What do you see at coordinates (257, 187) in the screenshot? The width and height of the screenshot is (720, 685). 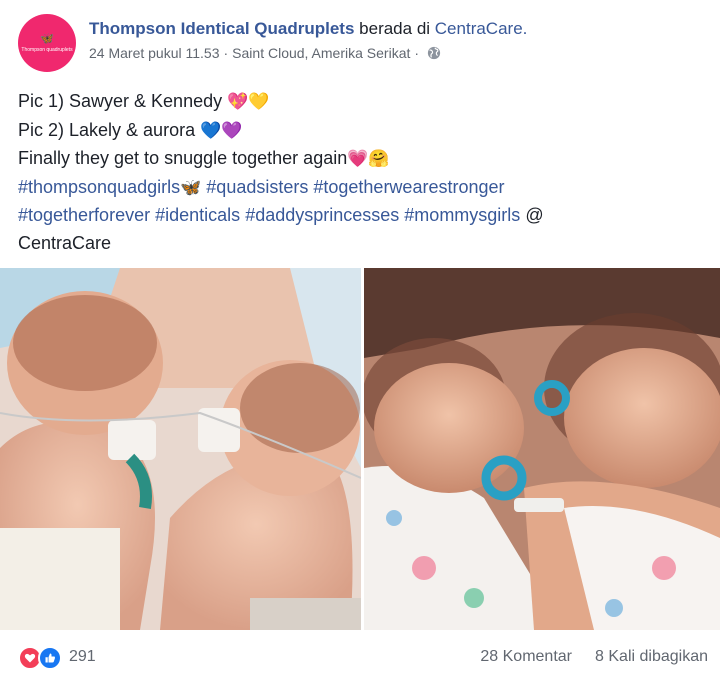 I see `hashtag-link: #quadsisters` at bounding box center [257, 187].